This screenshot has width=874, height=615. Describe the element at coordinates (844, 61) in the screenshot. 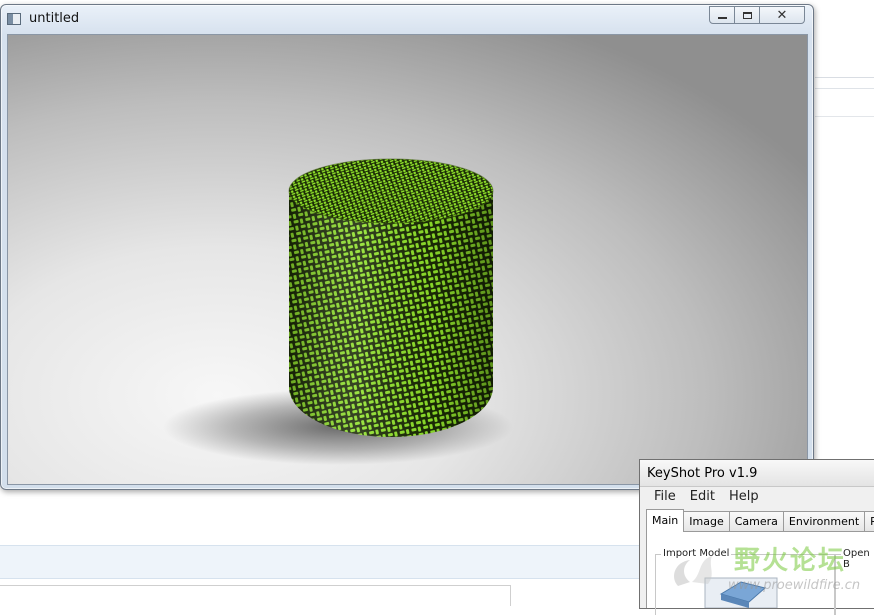

I see `background-toolbar-strip` at that location.